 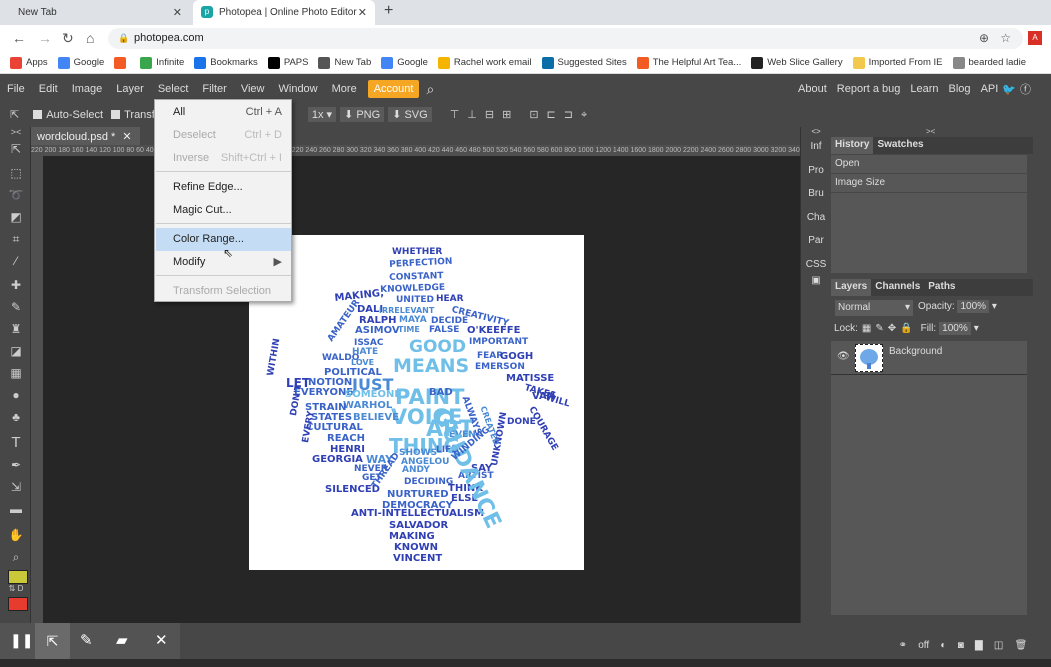 I want to click on forward-arrow-icon: →, so click(x=45, y=38).